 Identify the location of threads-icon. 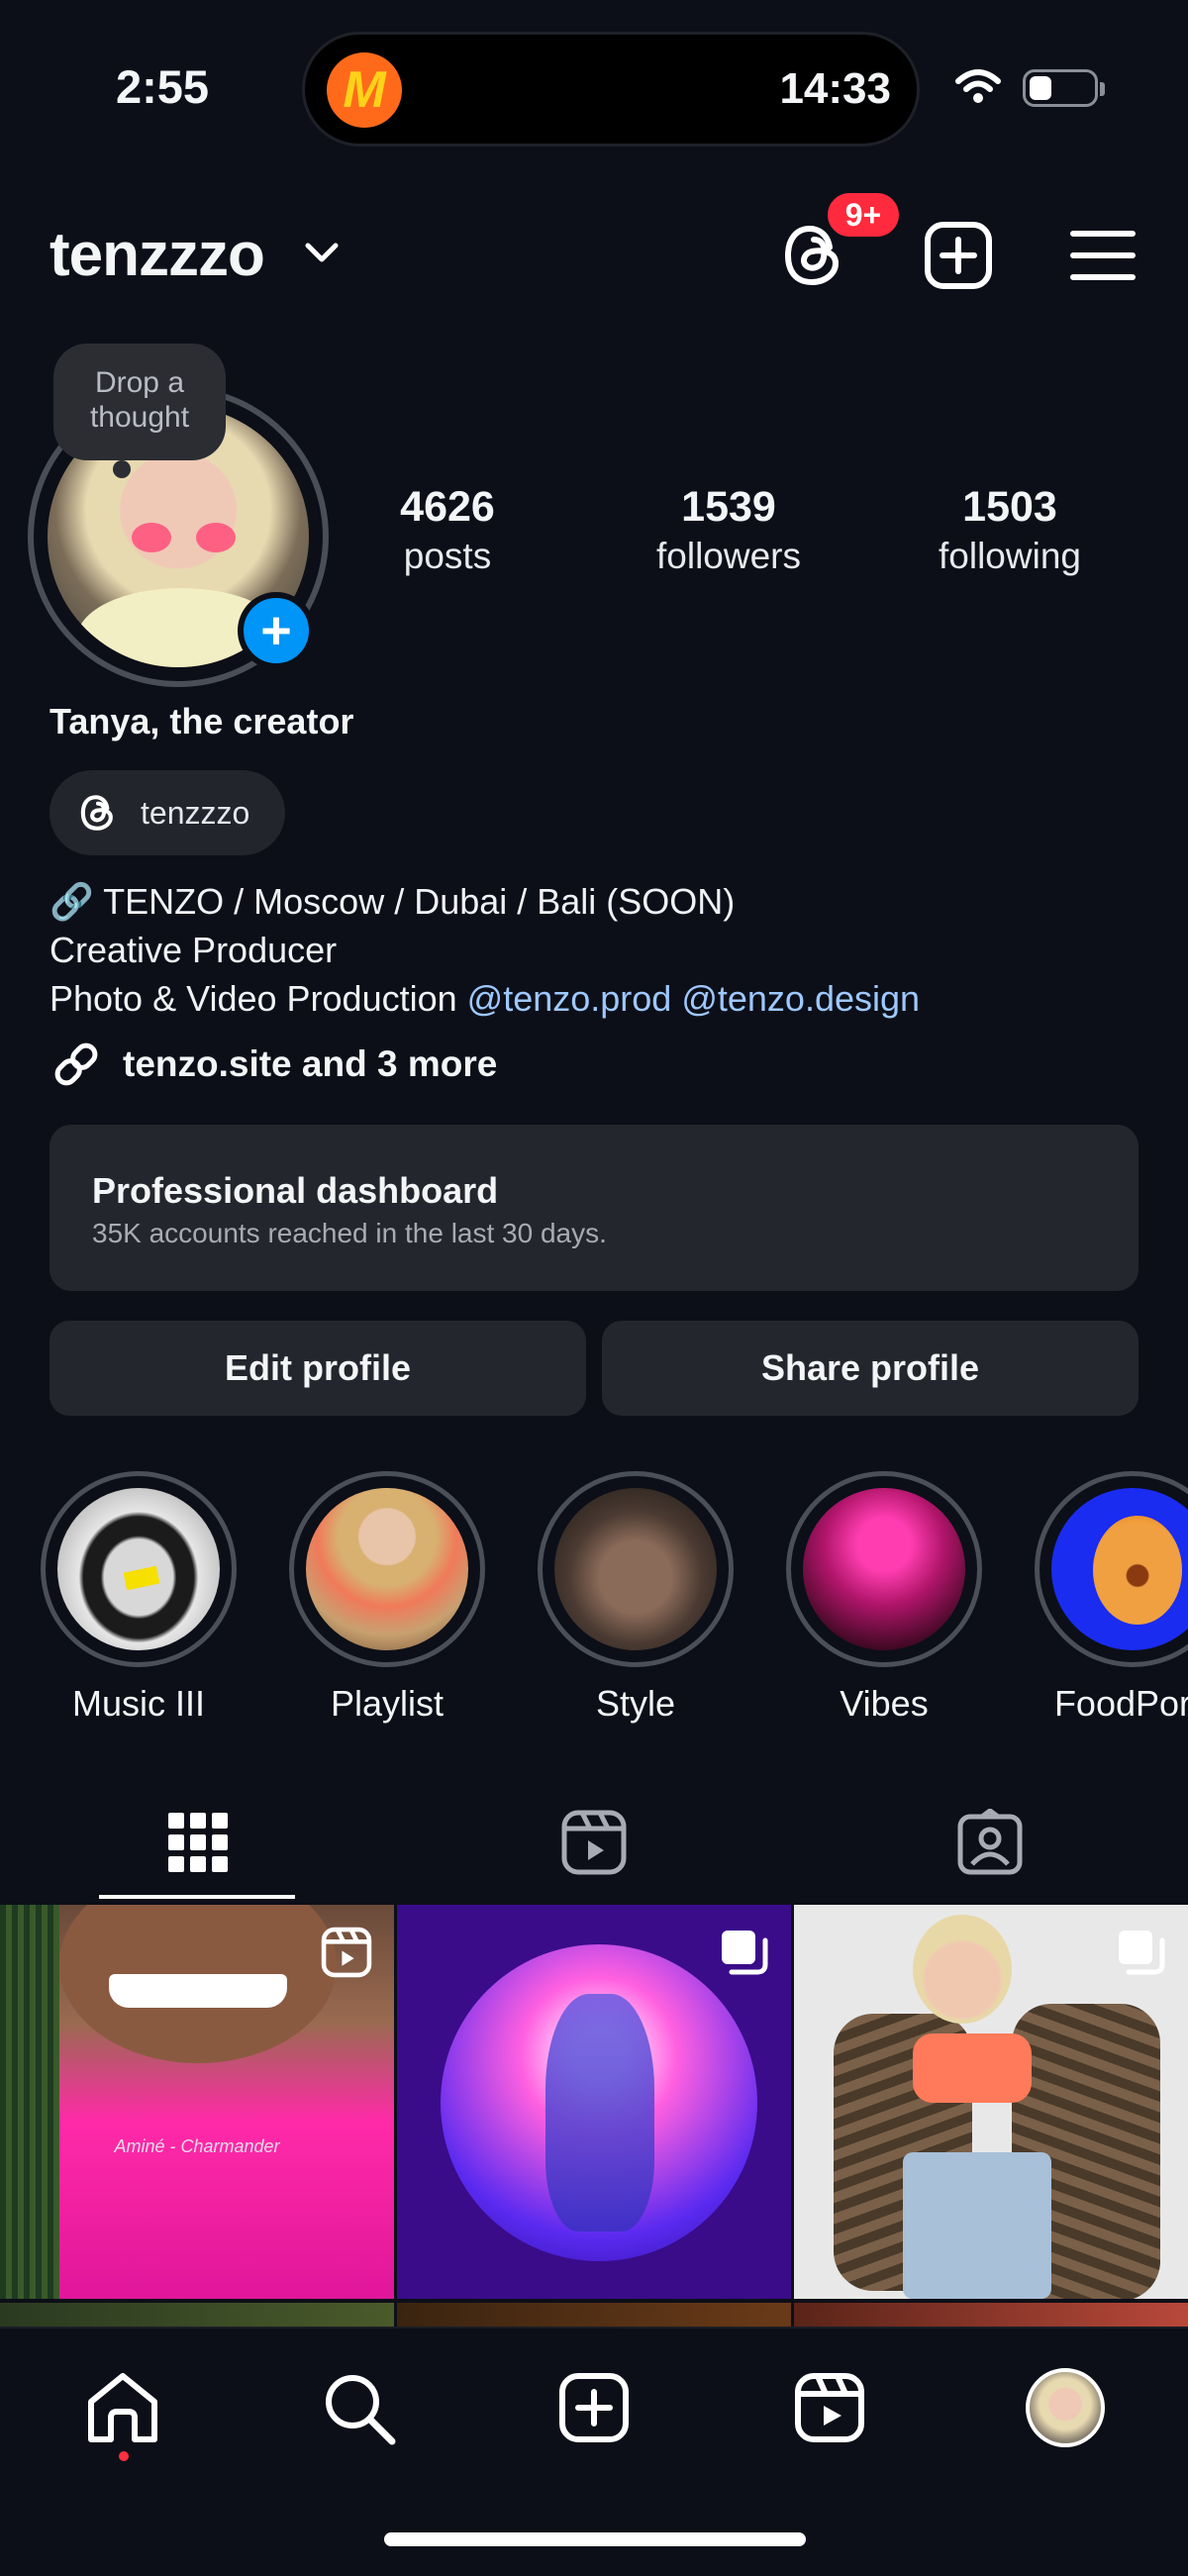
(96, 813).